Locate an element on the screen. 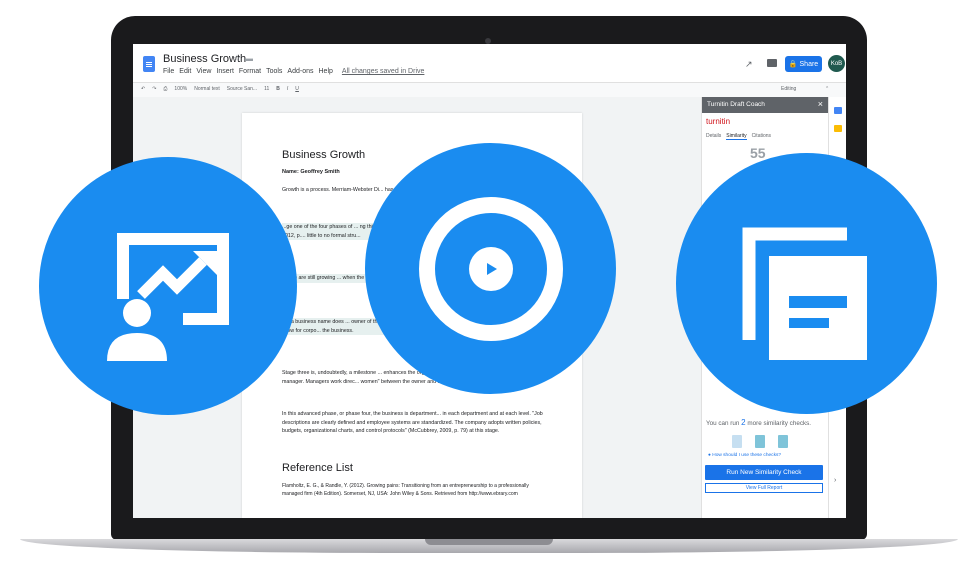  google-docs-icon is located at coordinates (149, 64).